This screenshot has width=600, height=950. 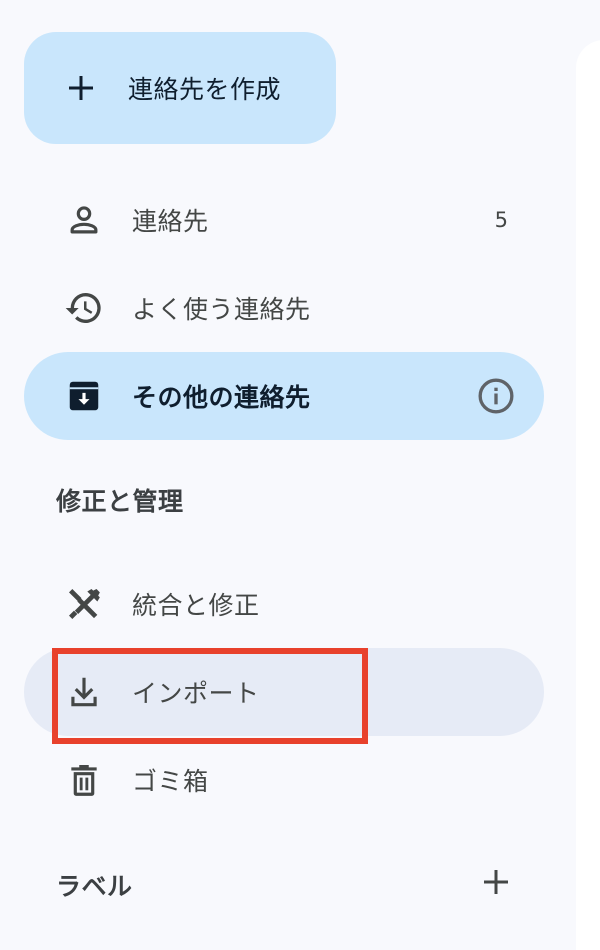 What do you see at coordinates (170, 781) in the screenshot?
I see `nav-item-label: ゴミ箱` at bounding box center [170, 781].